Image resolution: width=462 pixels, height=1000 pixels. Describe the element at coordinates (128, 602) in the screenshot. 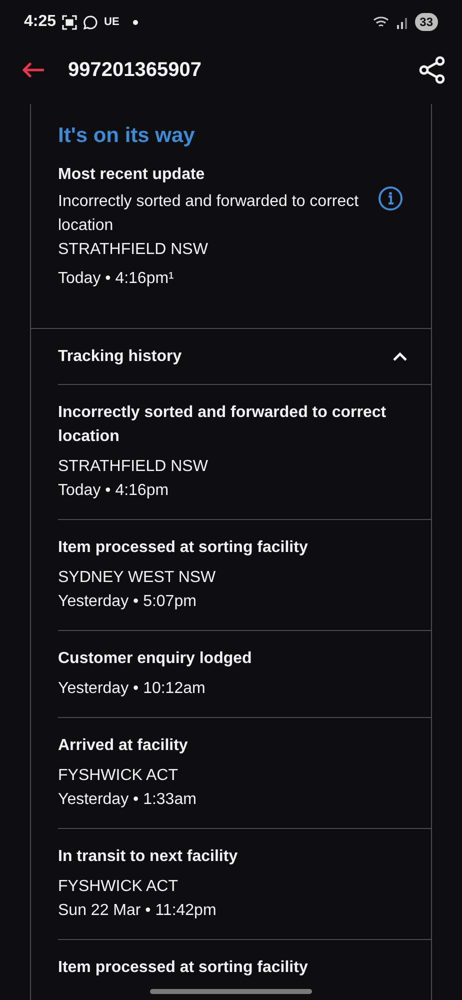

I see `event-time: Yesterday • 5:07pm` at that location.